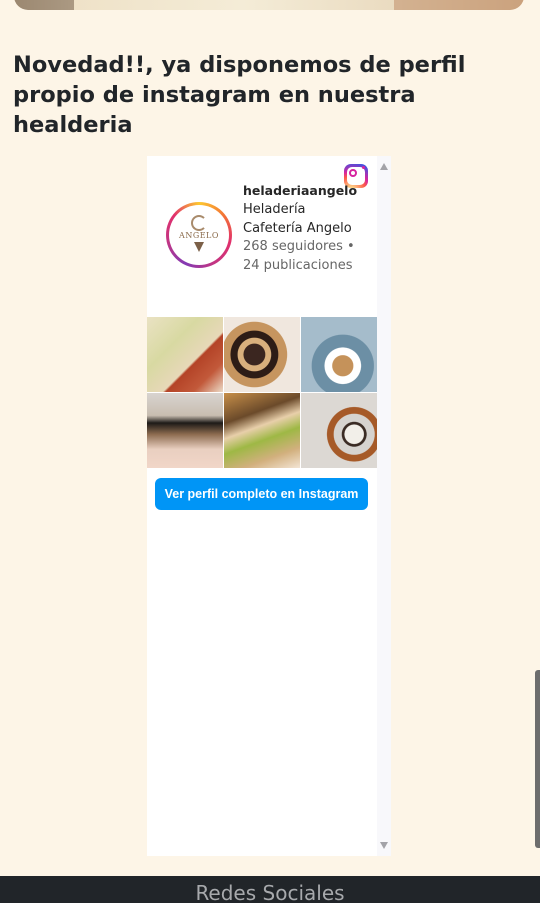  What do you see at coordinates (297, 219) in the screenshot?
I see `profile-full-name: Heladería Cafetería Angelo` at bounding box center [297, 219].